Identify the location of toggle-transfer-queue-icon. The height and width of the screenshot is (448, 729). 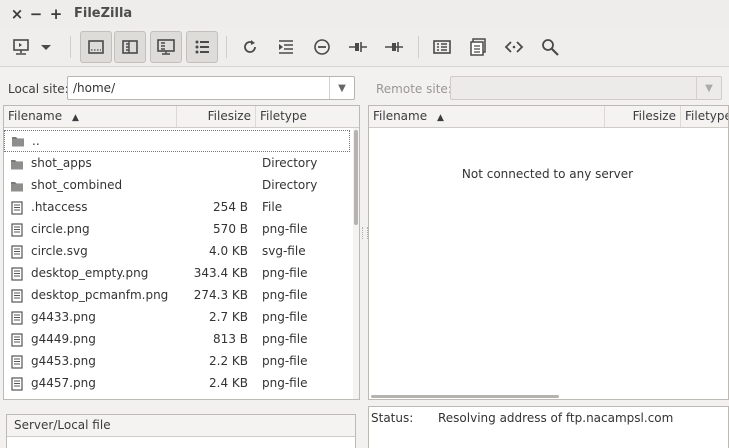
(202, 47).